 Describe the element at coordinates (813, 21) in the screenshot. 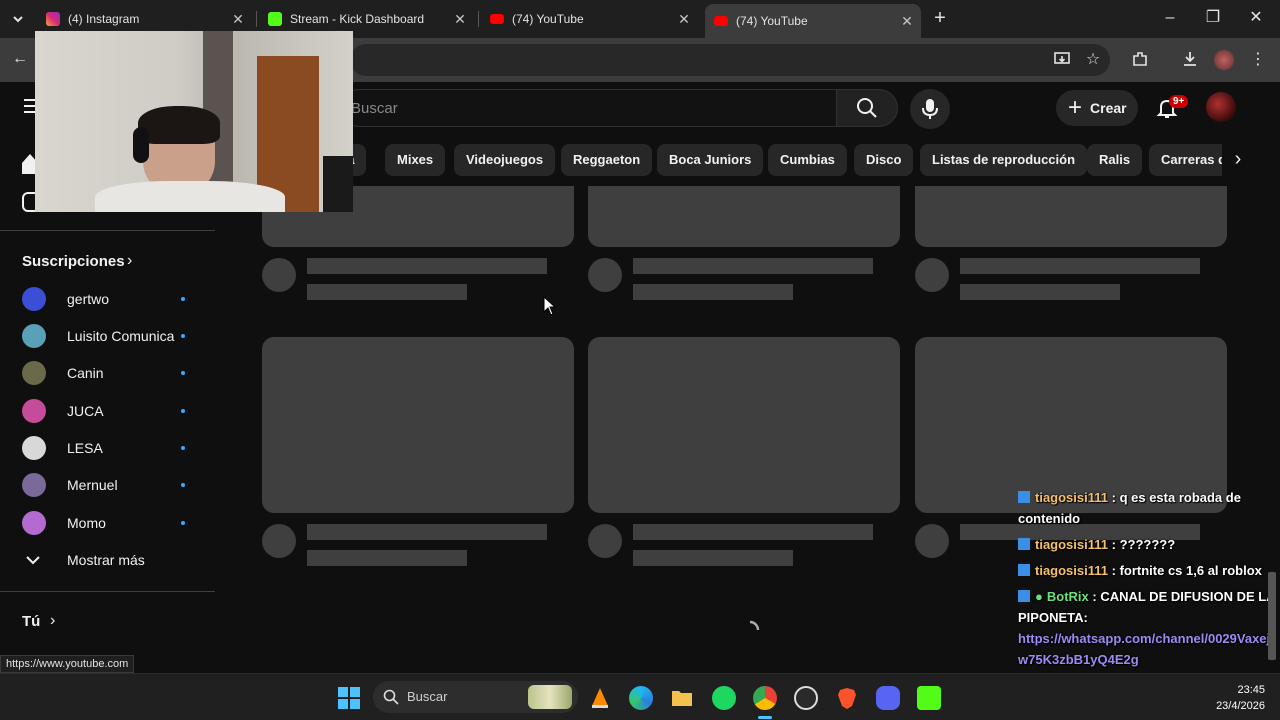

I see `tab-youtube-active: (74) YouTube ✕` at that location.